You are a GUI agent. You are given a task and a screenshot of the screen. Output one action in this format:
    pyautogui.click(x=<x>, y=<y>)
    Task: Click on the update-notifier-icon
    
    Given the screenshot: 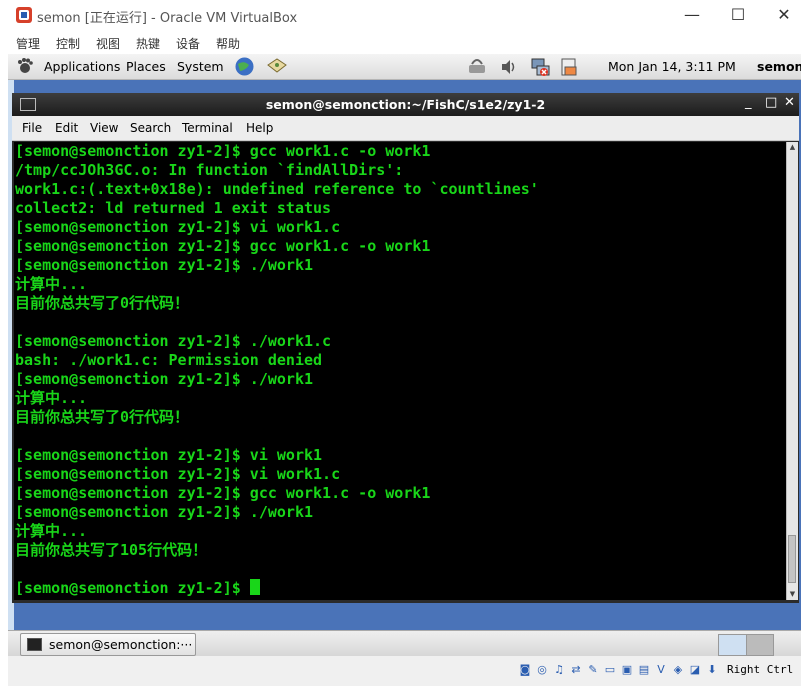 What is the action you would take?
    pyautogui.click(x=569, y=67)
    